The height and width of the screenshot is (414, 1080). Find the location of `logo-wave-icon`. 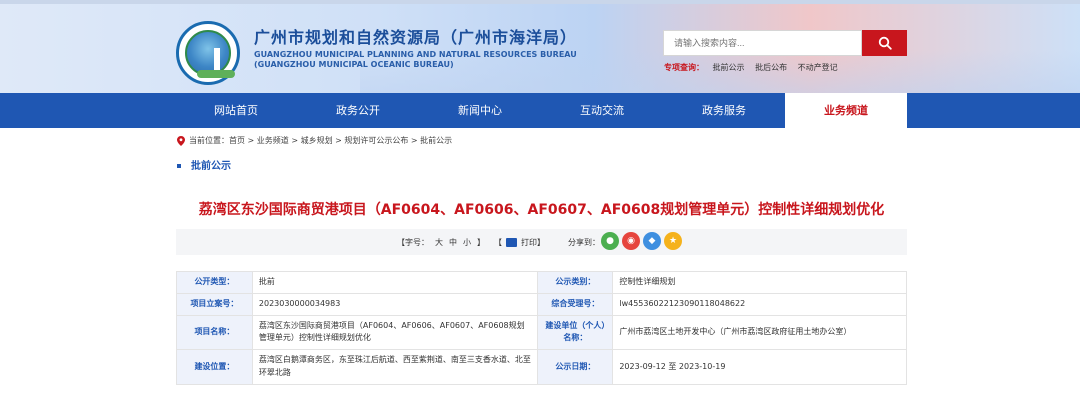

logo-wave-icon is located at coordinates (216, 74).